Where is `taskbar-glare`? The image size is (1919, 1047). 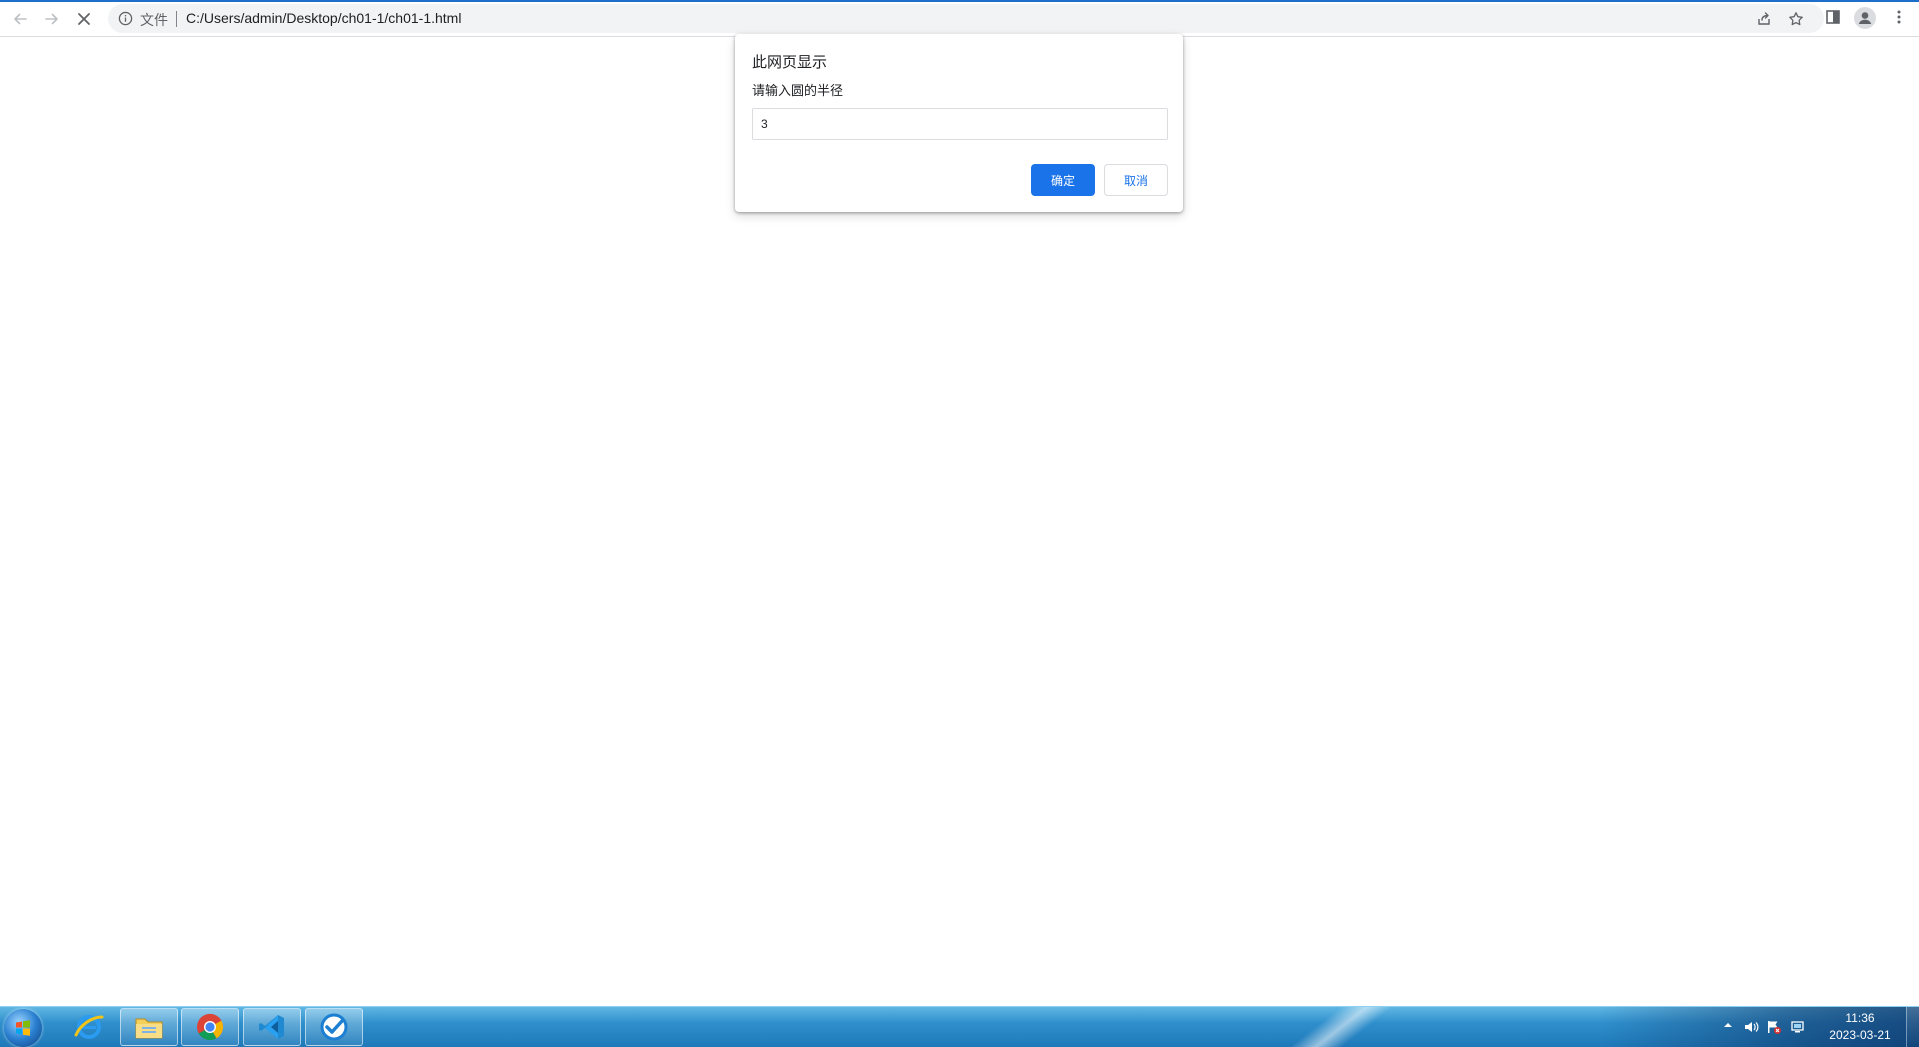
taskbar-glare is located at coordinates (1335, 1027).